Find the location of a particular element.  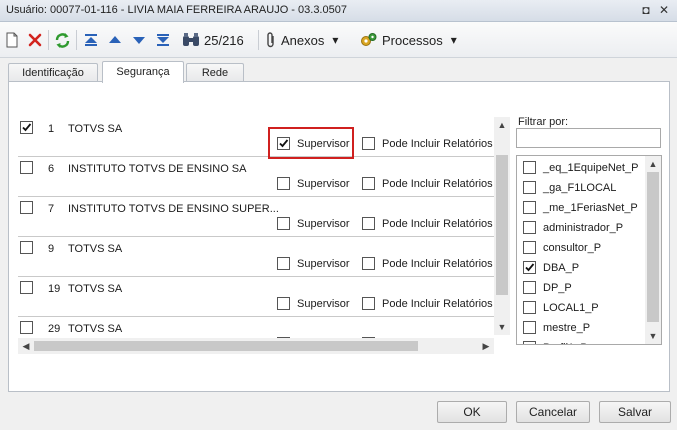

company-code: 1 is located at coordinates (51, 129).